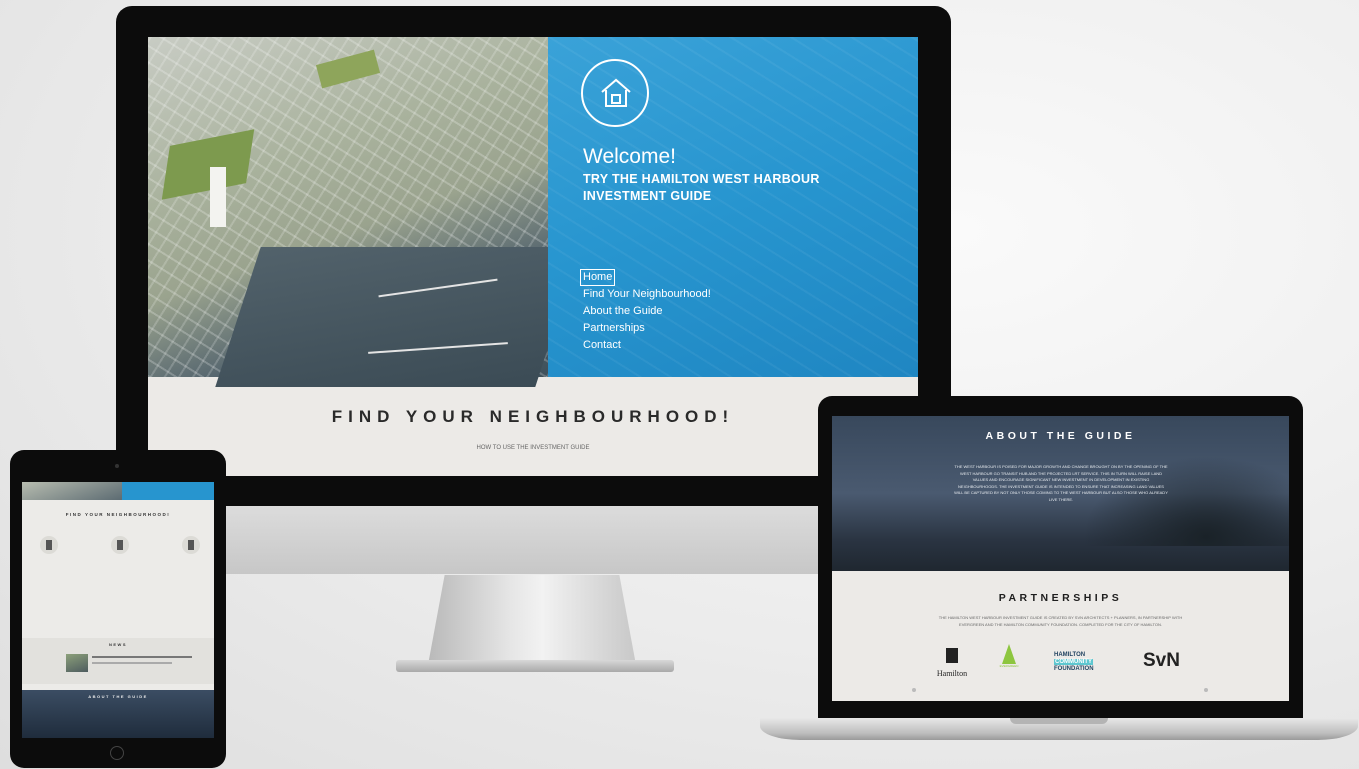 Image resolution: width=1359 pixels, height=769 pixels. What do you see at coordinates (348, 69) in the screenshot?
I see `park-area-small` at bounding box center [348, 69].